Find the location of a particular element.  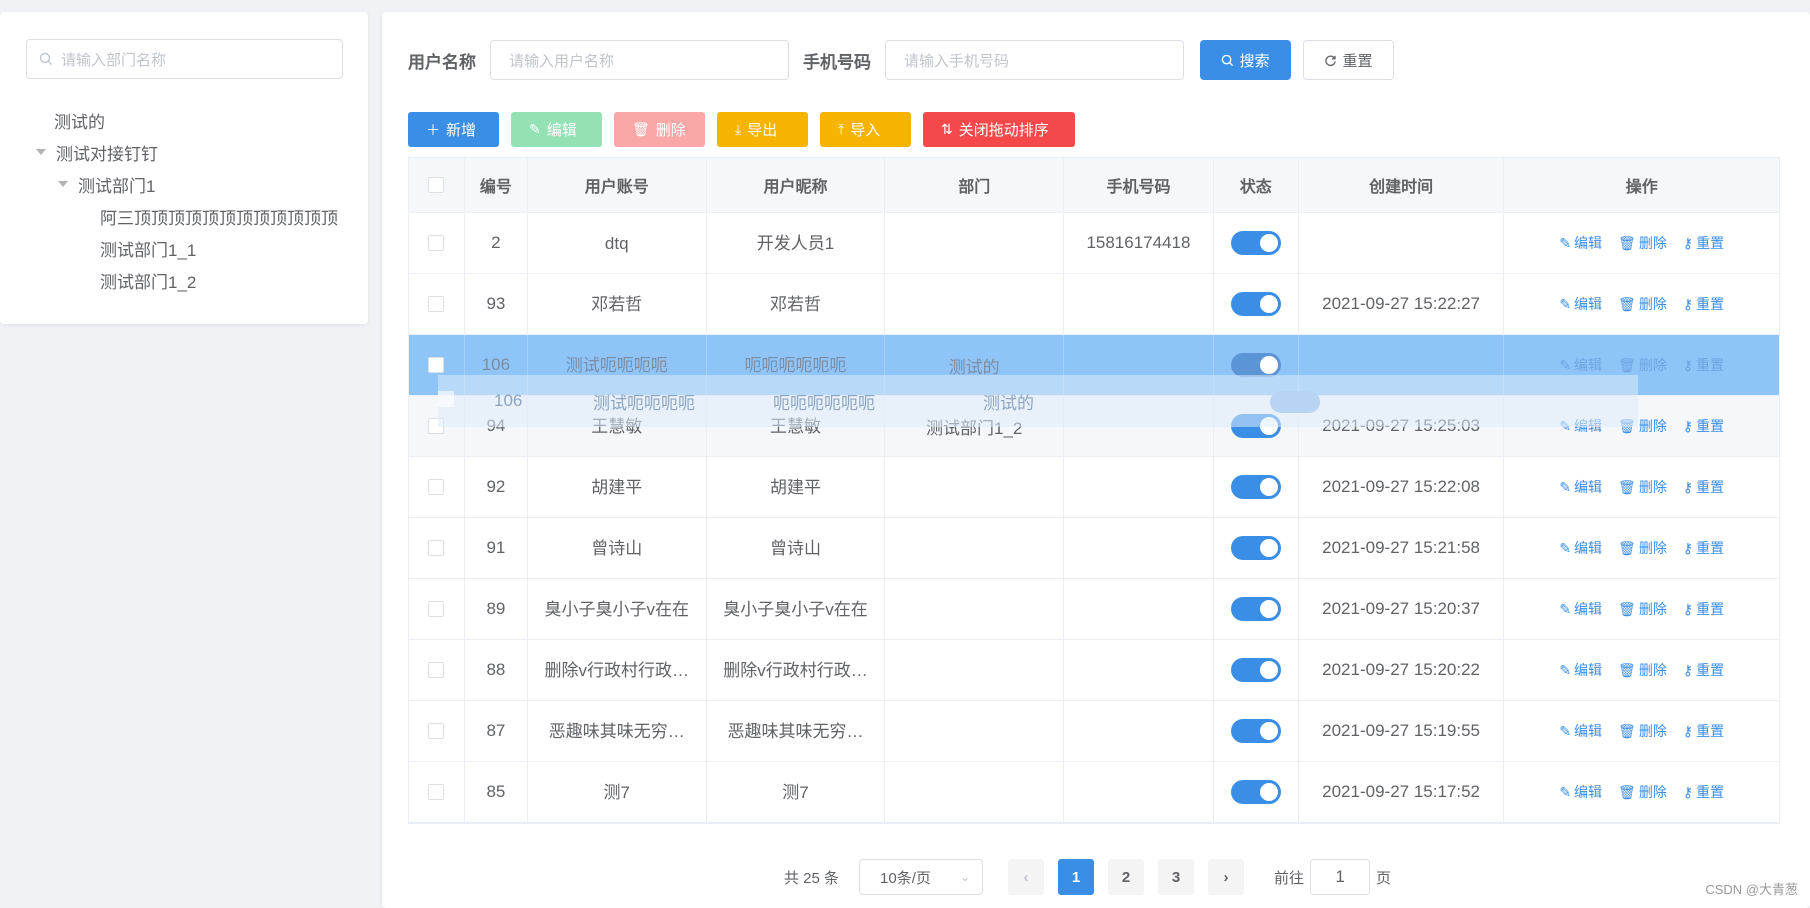

tree-node: 阿三顶顶顶顶顶顶顶顶顶顶顶顶 is located at coordinates (190, 216).